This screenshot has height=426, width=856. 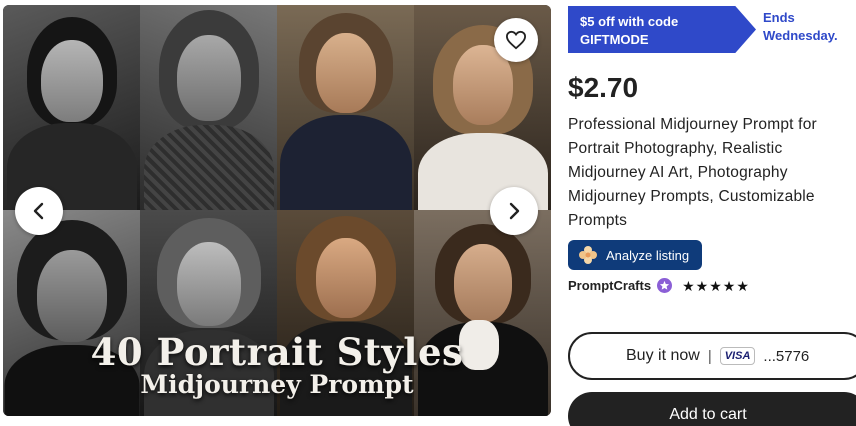 What do you see at coordinates (648, 255) in the screenshot?
I see `analyze-listing-label: Analyze listing` at bounding box center [648, 255].